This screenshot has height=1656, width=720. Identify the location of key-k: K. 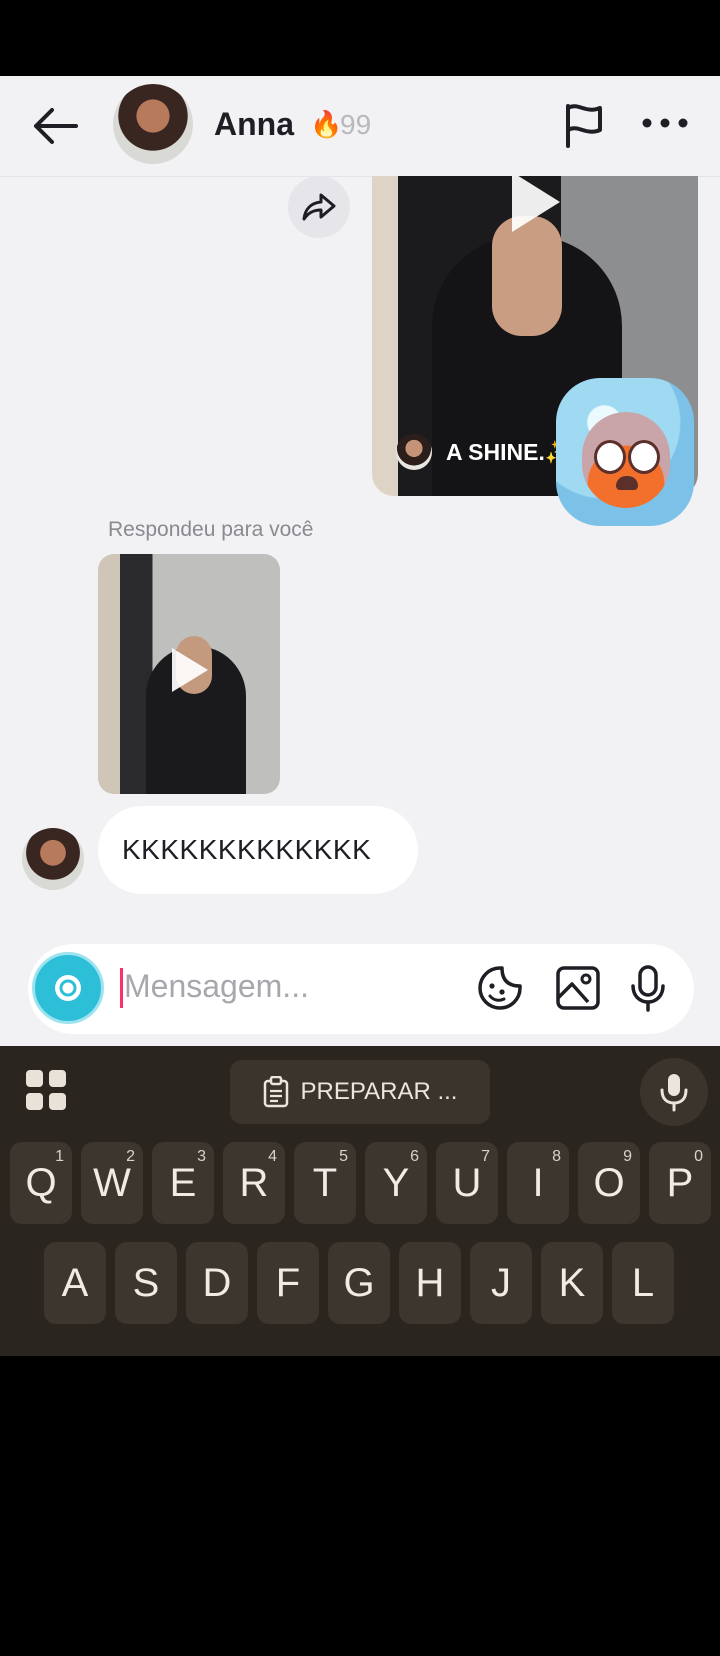
(572, 1283).